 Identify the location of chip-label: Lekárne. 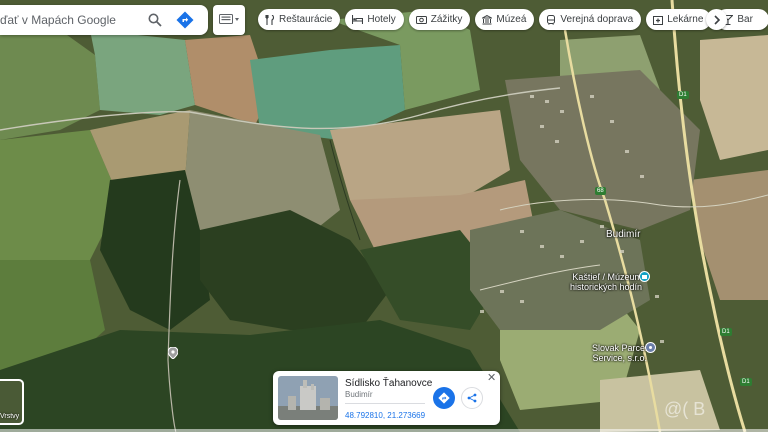
(685, 19).